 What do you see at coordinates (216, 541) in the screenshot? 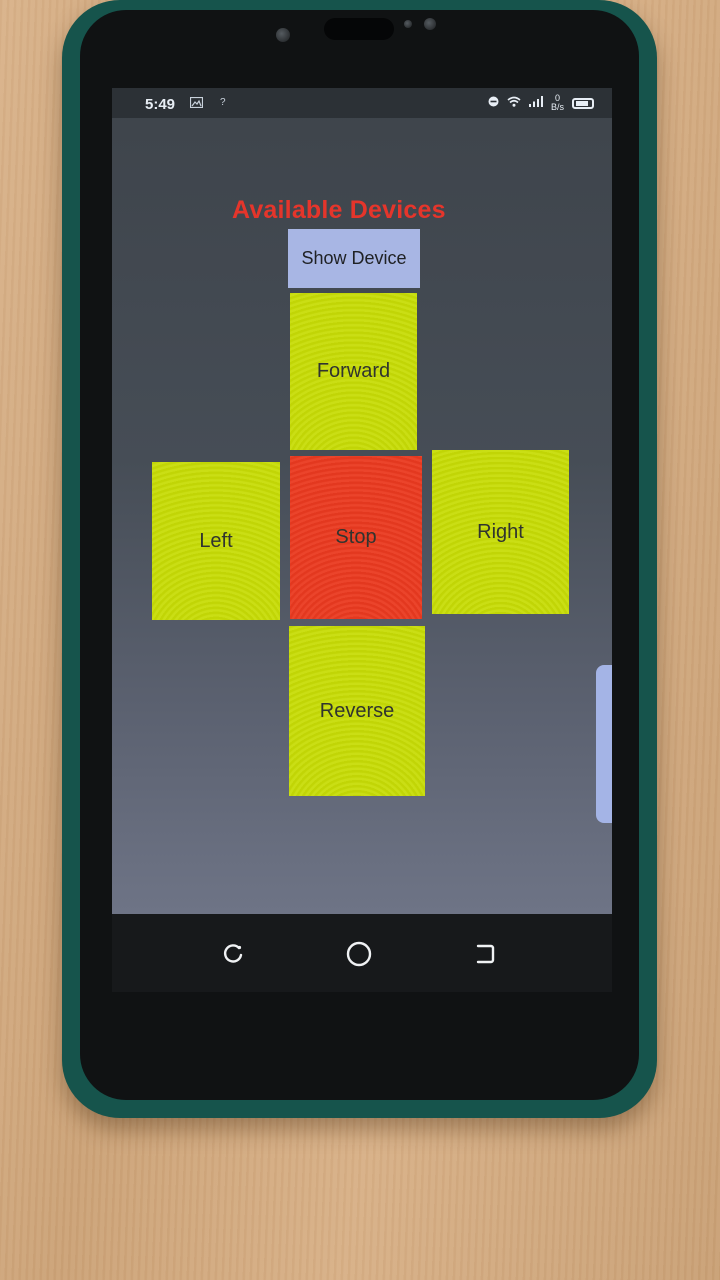
I see `left-button: Left` at bounding box center [216, 541].